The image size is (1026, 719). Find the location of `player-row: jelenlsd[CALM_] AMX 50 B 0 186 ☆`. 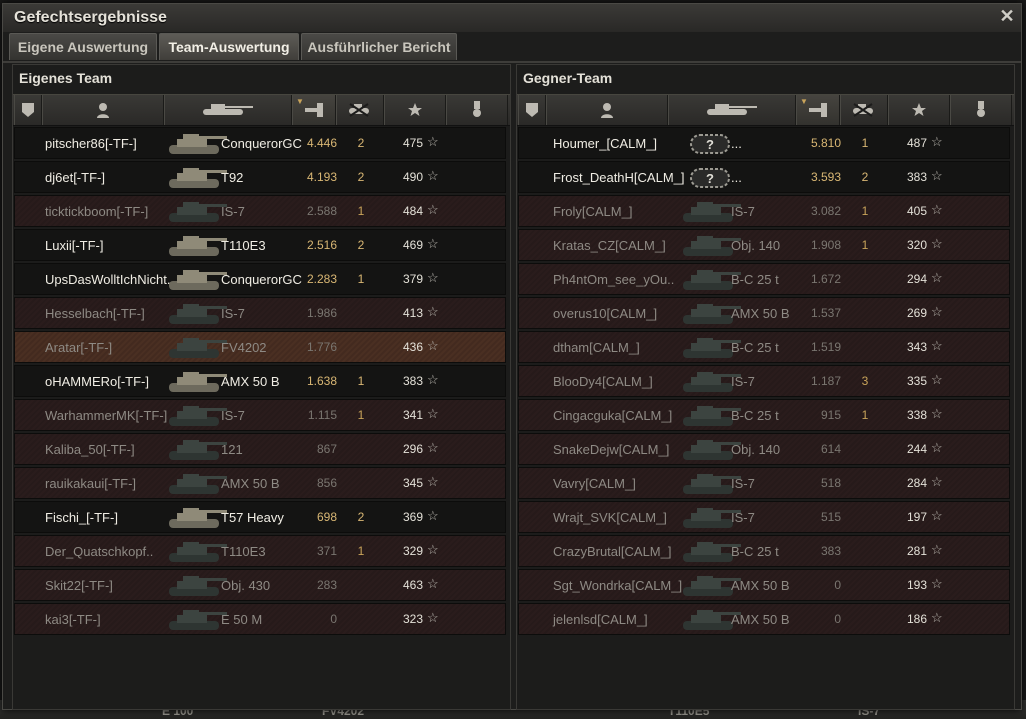

player-row: jelenlsd[CALM_] AMX 50 B 0 186 ☆ is located at coordinates (764, 619).